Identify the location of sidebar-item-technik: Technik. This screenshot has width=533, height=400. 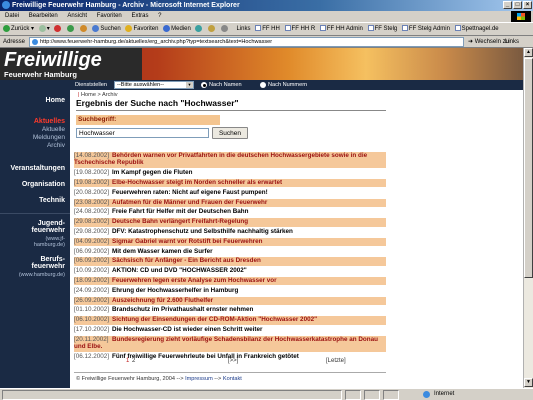
(52, 200).